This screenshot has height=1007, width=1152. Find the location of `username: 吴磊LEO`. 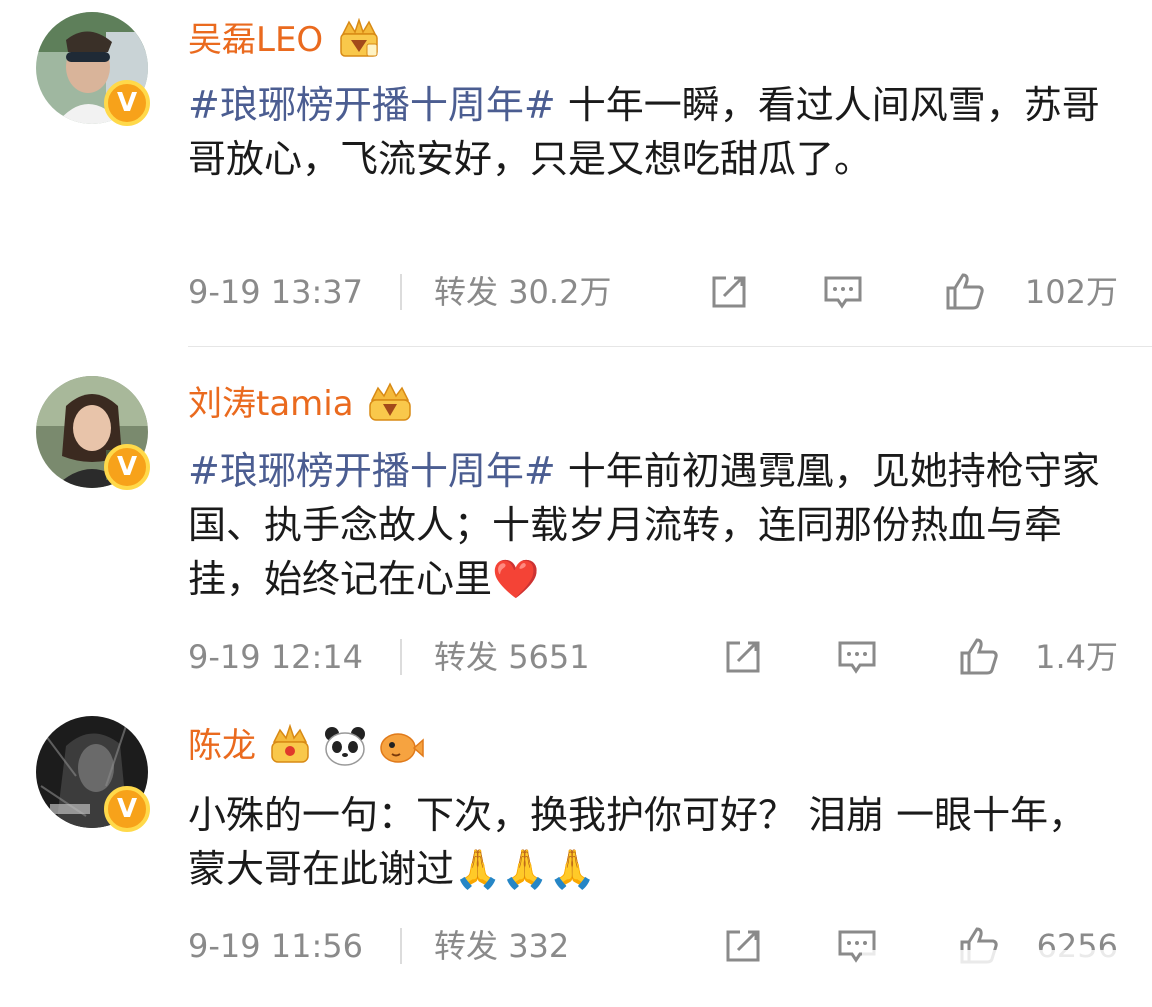

username: 吴磊LEO is located at coordinates (285, 40).